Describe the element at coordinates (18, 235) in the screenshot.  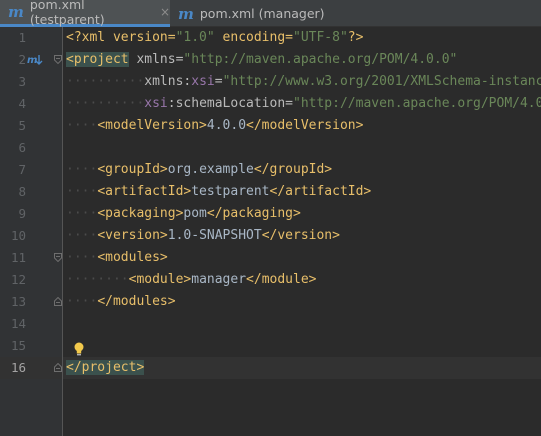
I see `line-number: 10` at that location.